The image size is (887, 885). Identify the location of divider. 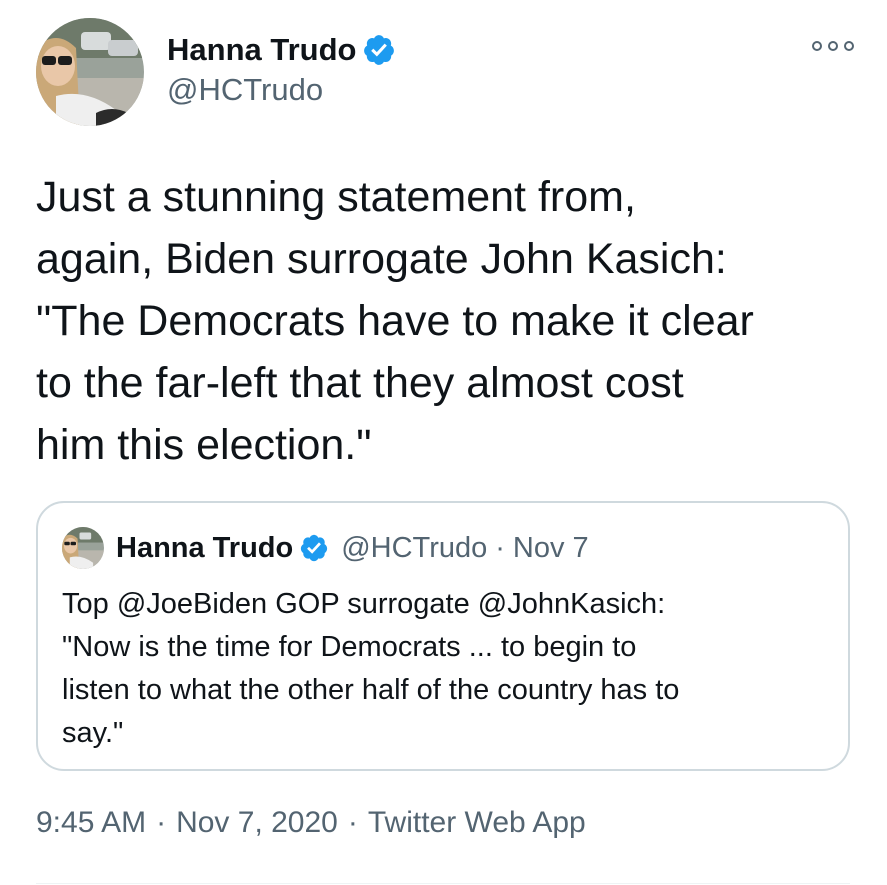
(443, 883).